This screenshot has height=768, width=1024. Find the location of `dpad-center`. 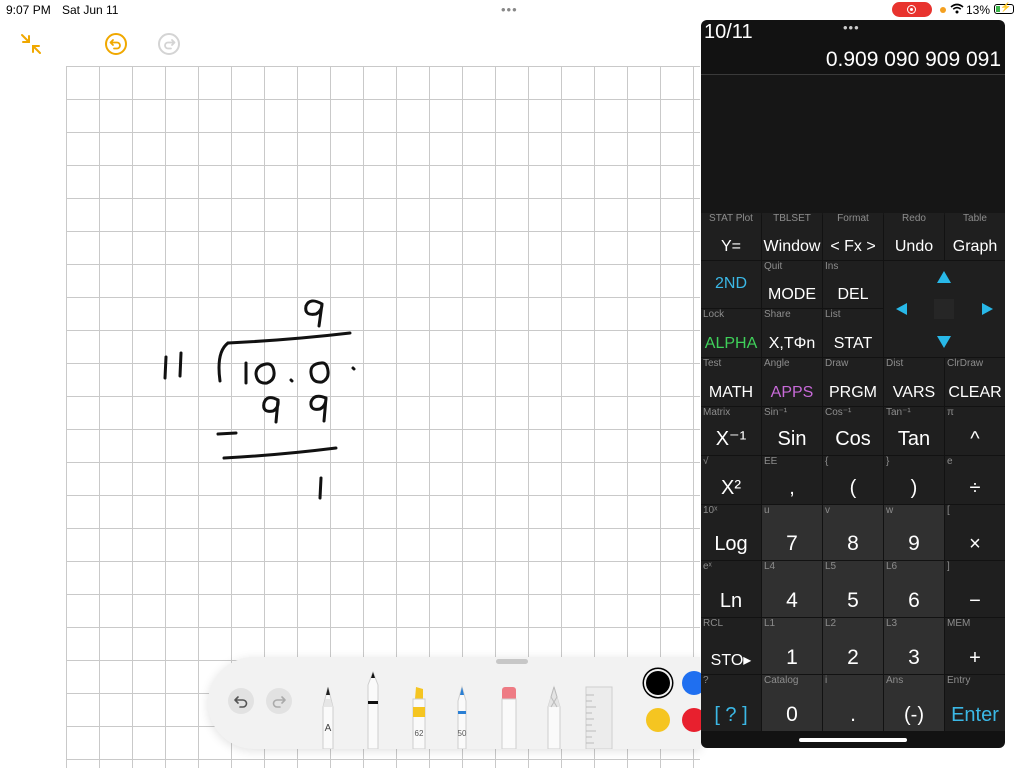

dpad-center is located at coordinates (944, 309).